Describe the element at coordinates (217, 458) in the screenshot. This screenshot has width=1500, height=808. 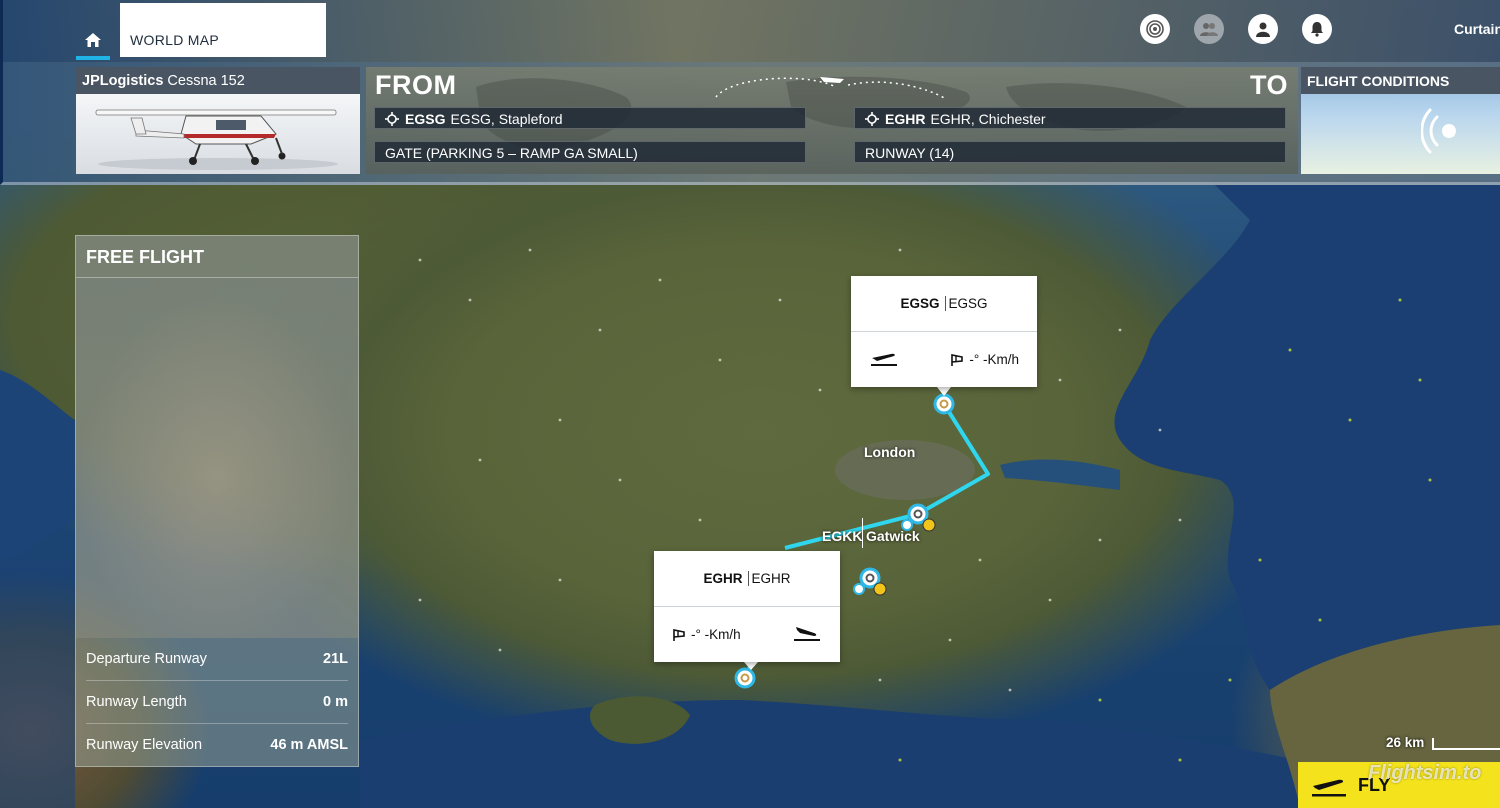
I see `panel-preview-area` at that location.